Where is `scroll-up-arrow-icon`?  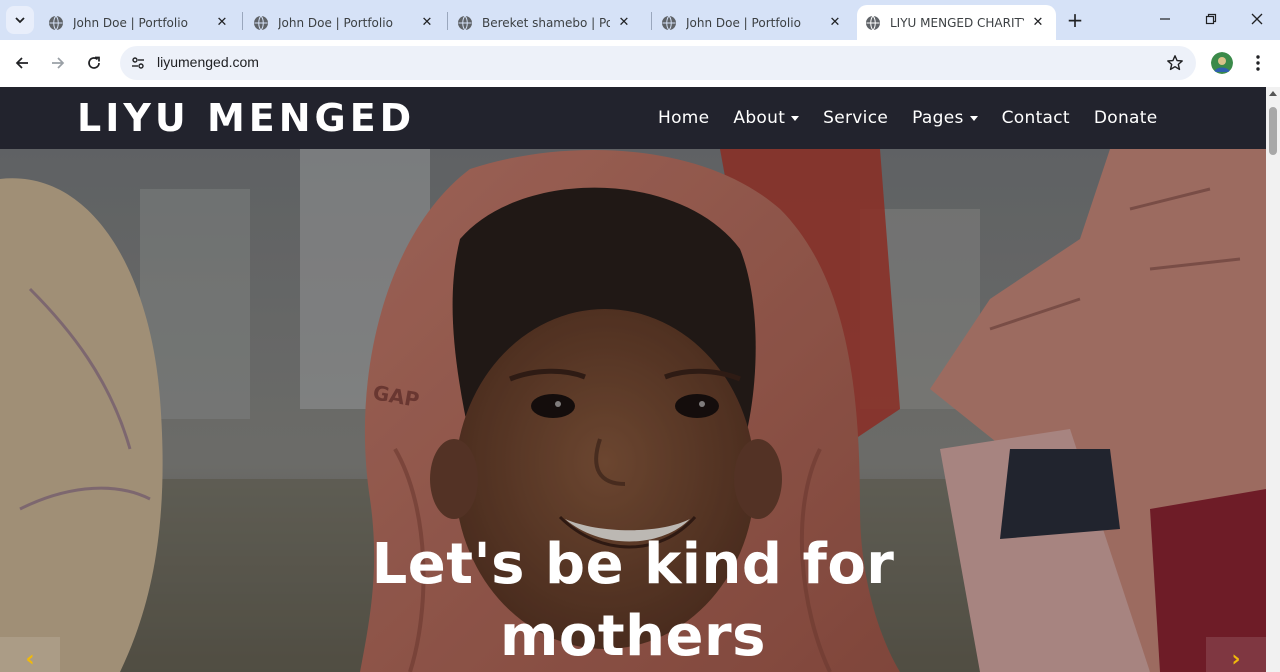 scroll-up-arrow-icon is located at coordinates (1273, 93).